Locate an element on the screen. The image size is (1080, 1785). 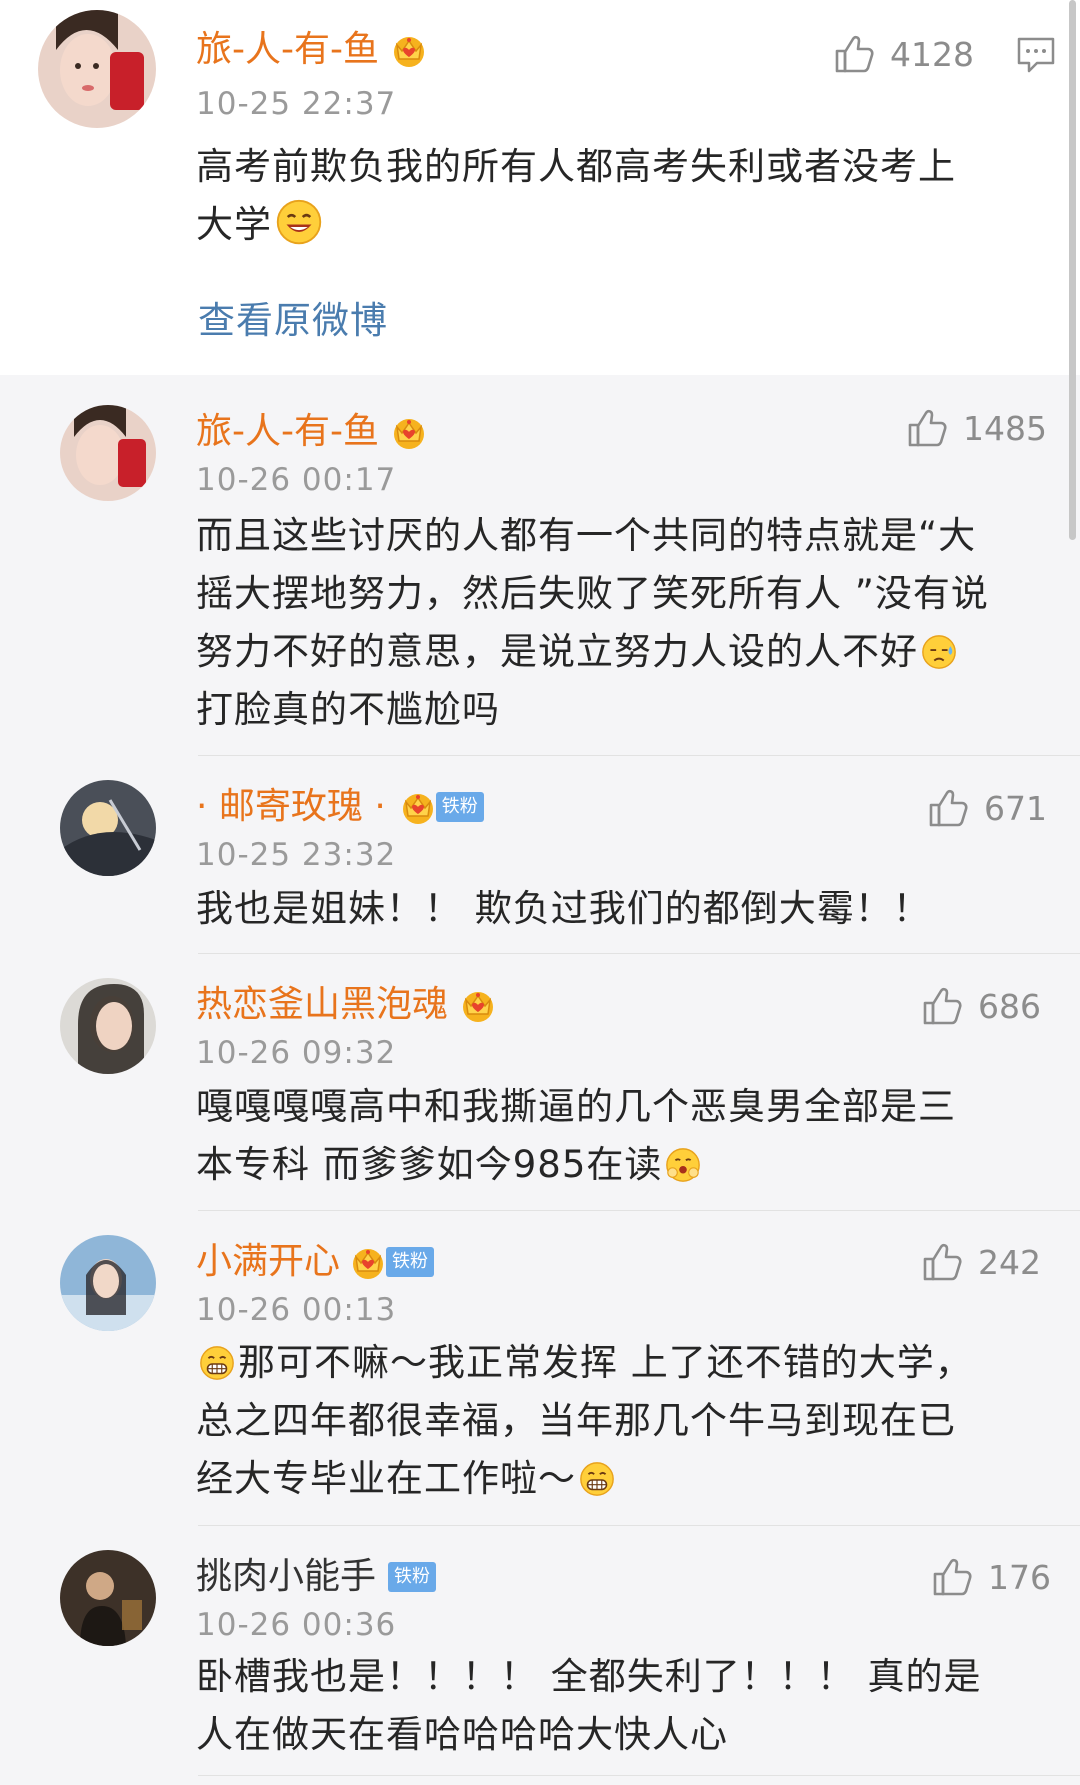
username-text: 挑肉小能手 is located at coordinates (286, 1577).